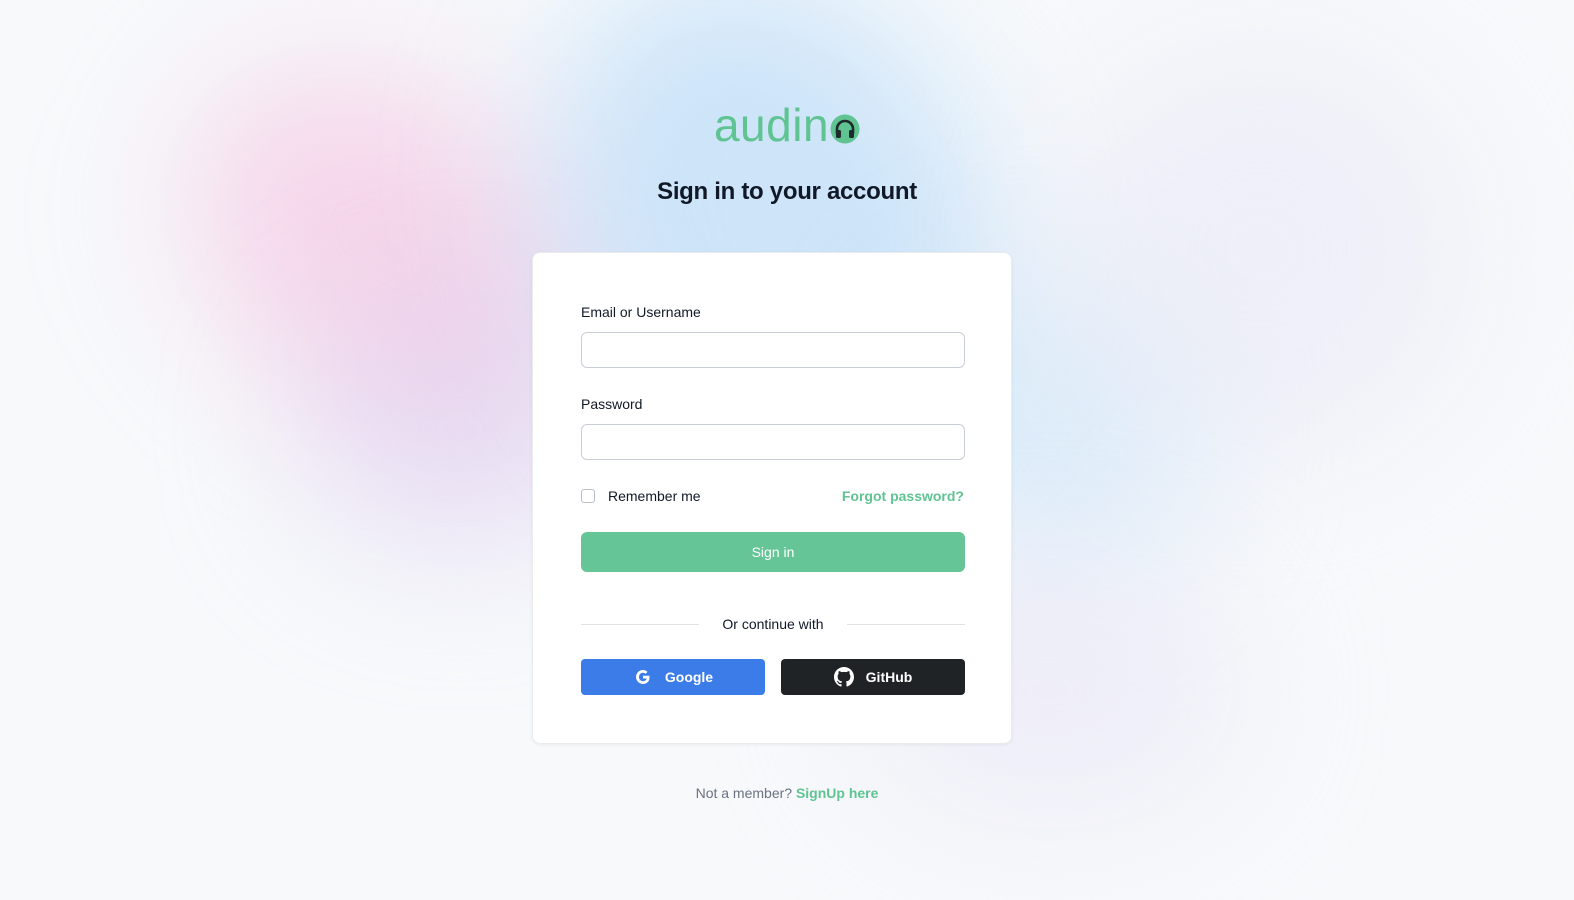 This screenshot has height=900, width=1574. I want to click on page-title: Sign in to your account, so click(787, 191).